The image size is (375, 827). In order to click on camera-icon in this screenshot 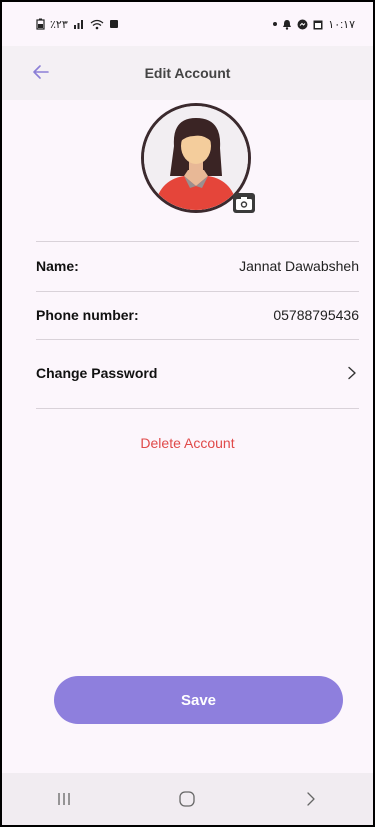, I will do `click(244, 203)`.